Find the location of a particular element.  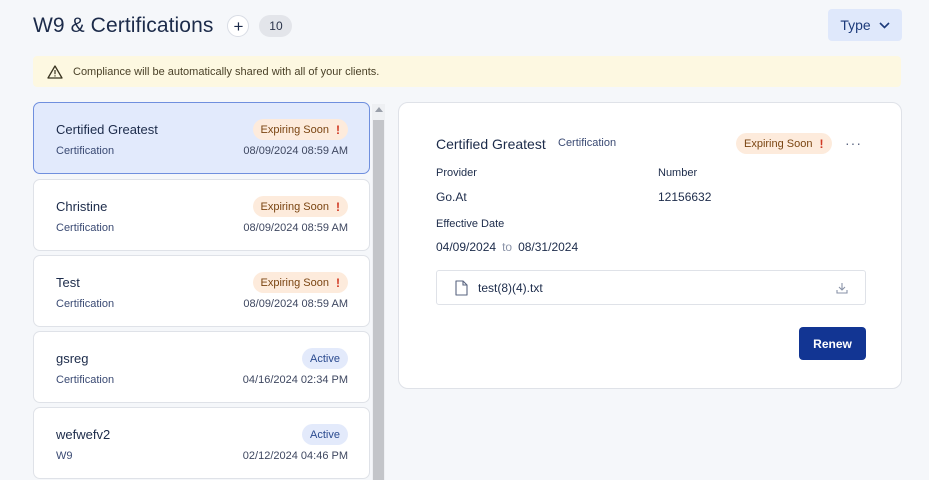

item-name: Certified Greatest is located at coordinates (107, 129).